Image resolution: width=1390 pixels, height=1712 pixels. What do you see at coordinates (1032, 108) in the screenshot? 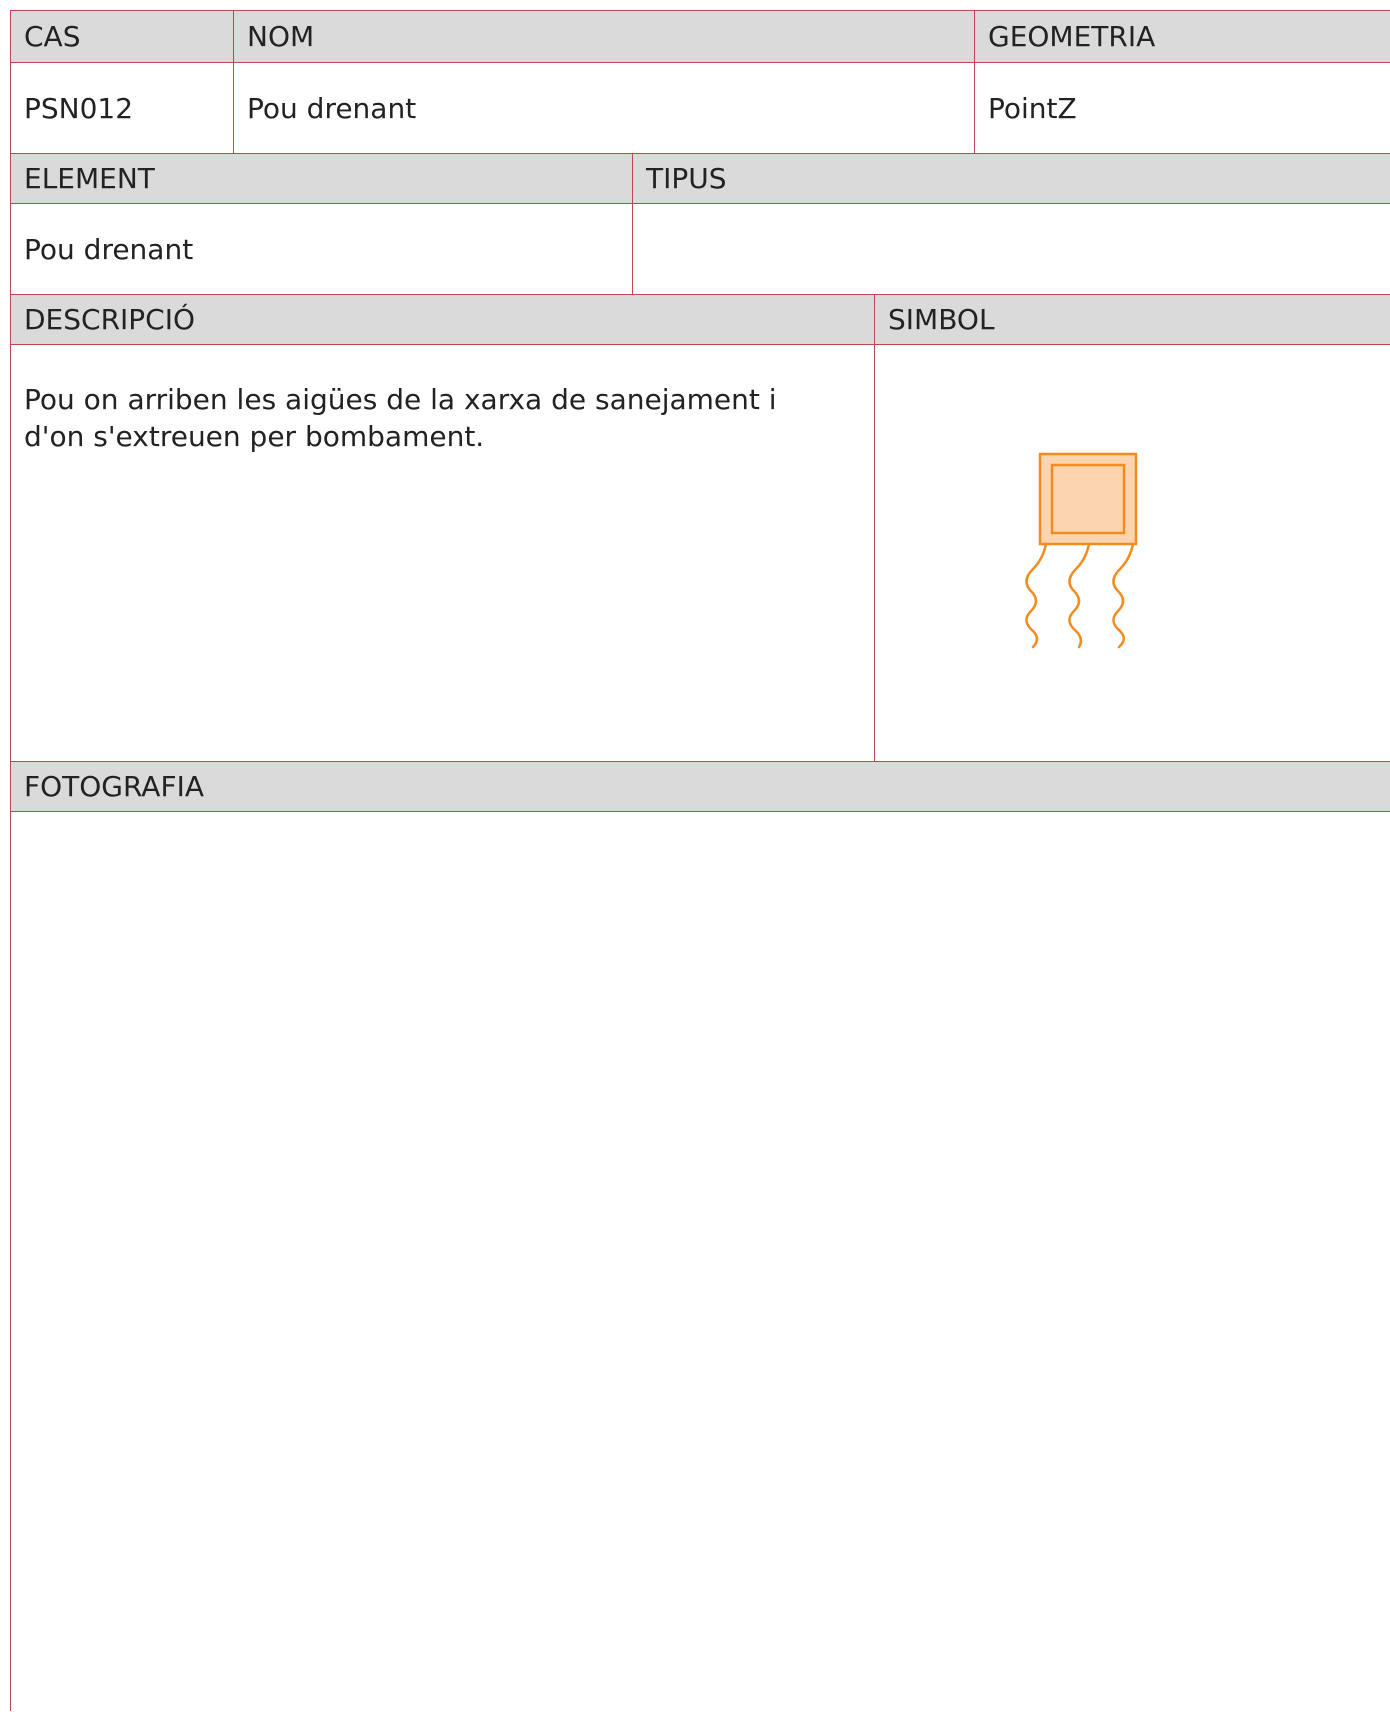
I see `geometria-value: PointZ` at bounding box center [1032, 108].